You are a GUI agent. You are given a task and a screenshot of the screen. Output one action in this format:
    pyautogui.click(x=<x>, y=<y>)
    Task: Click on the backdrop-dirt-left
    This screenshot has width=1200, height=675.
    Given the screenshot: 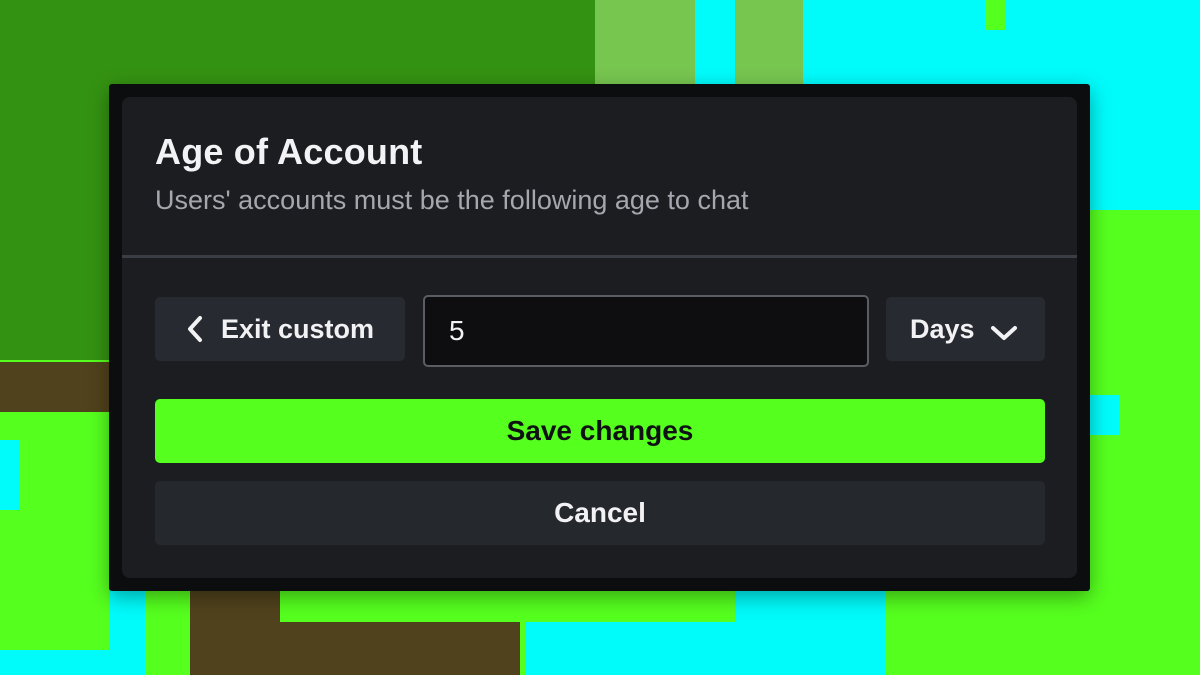 What is the action you would take?
    pyautogui.click(x=54, y=387)
    